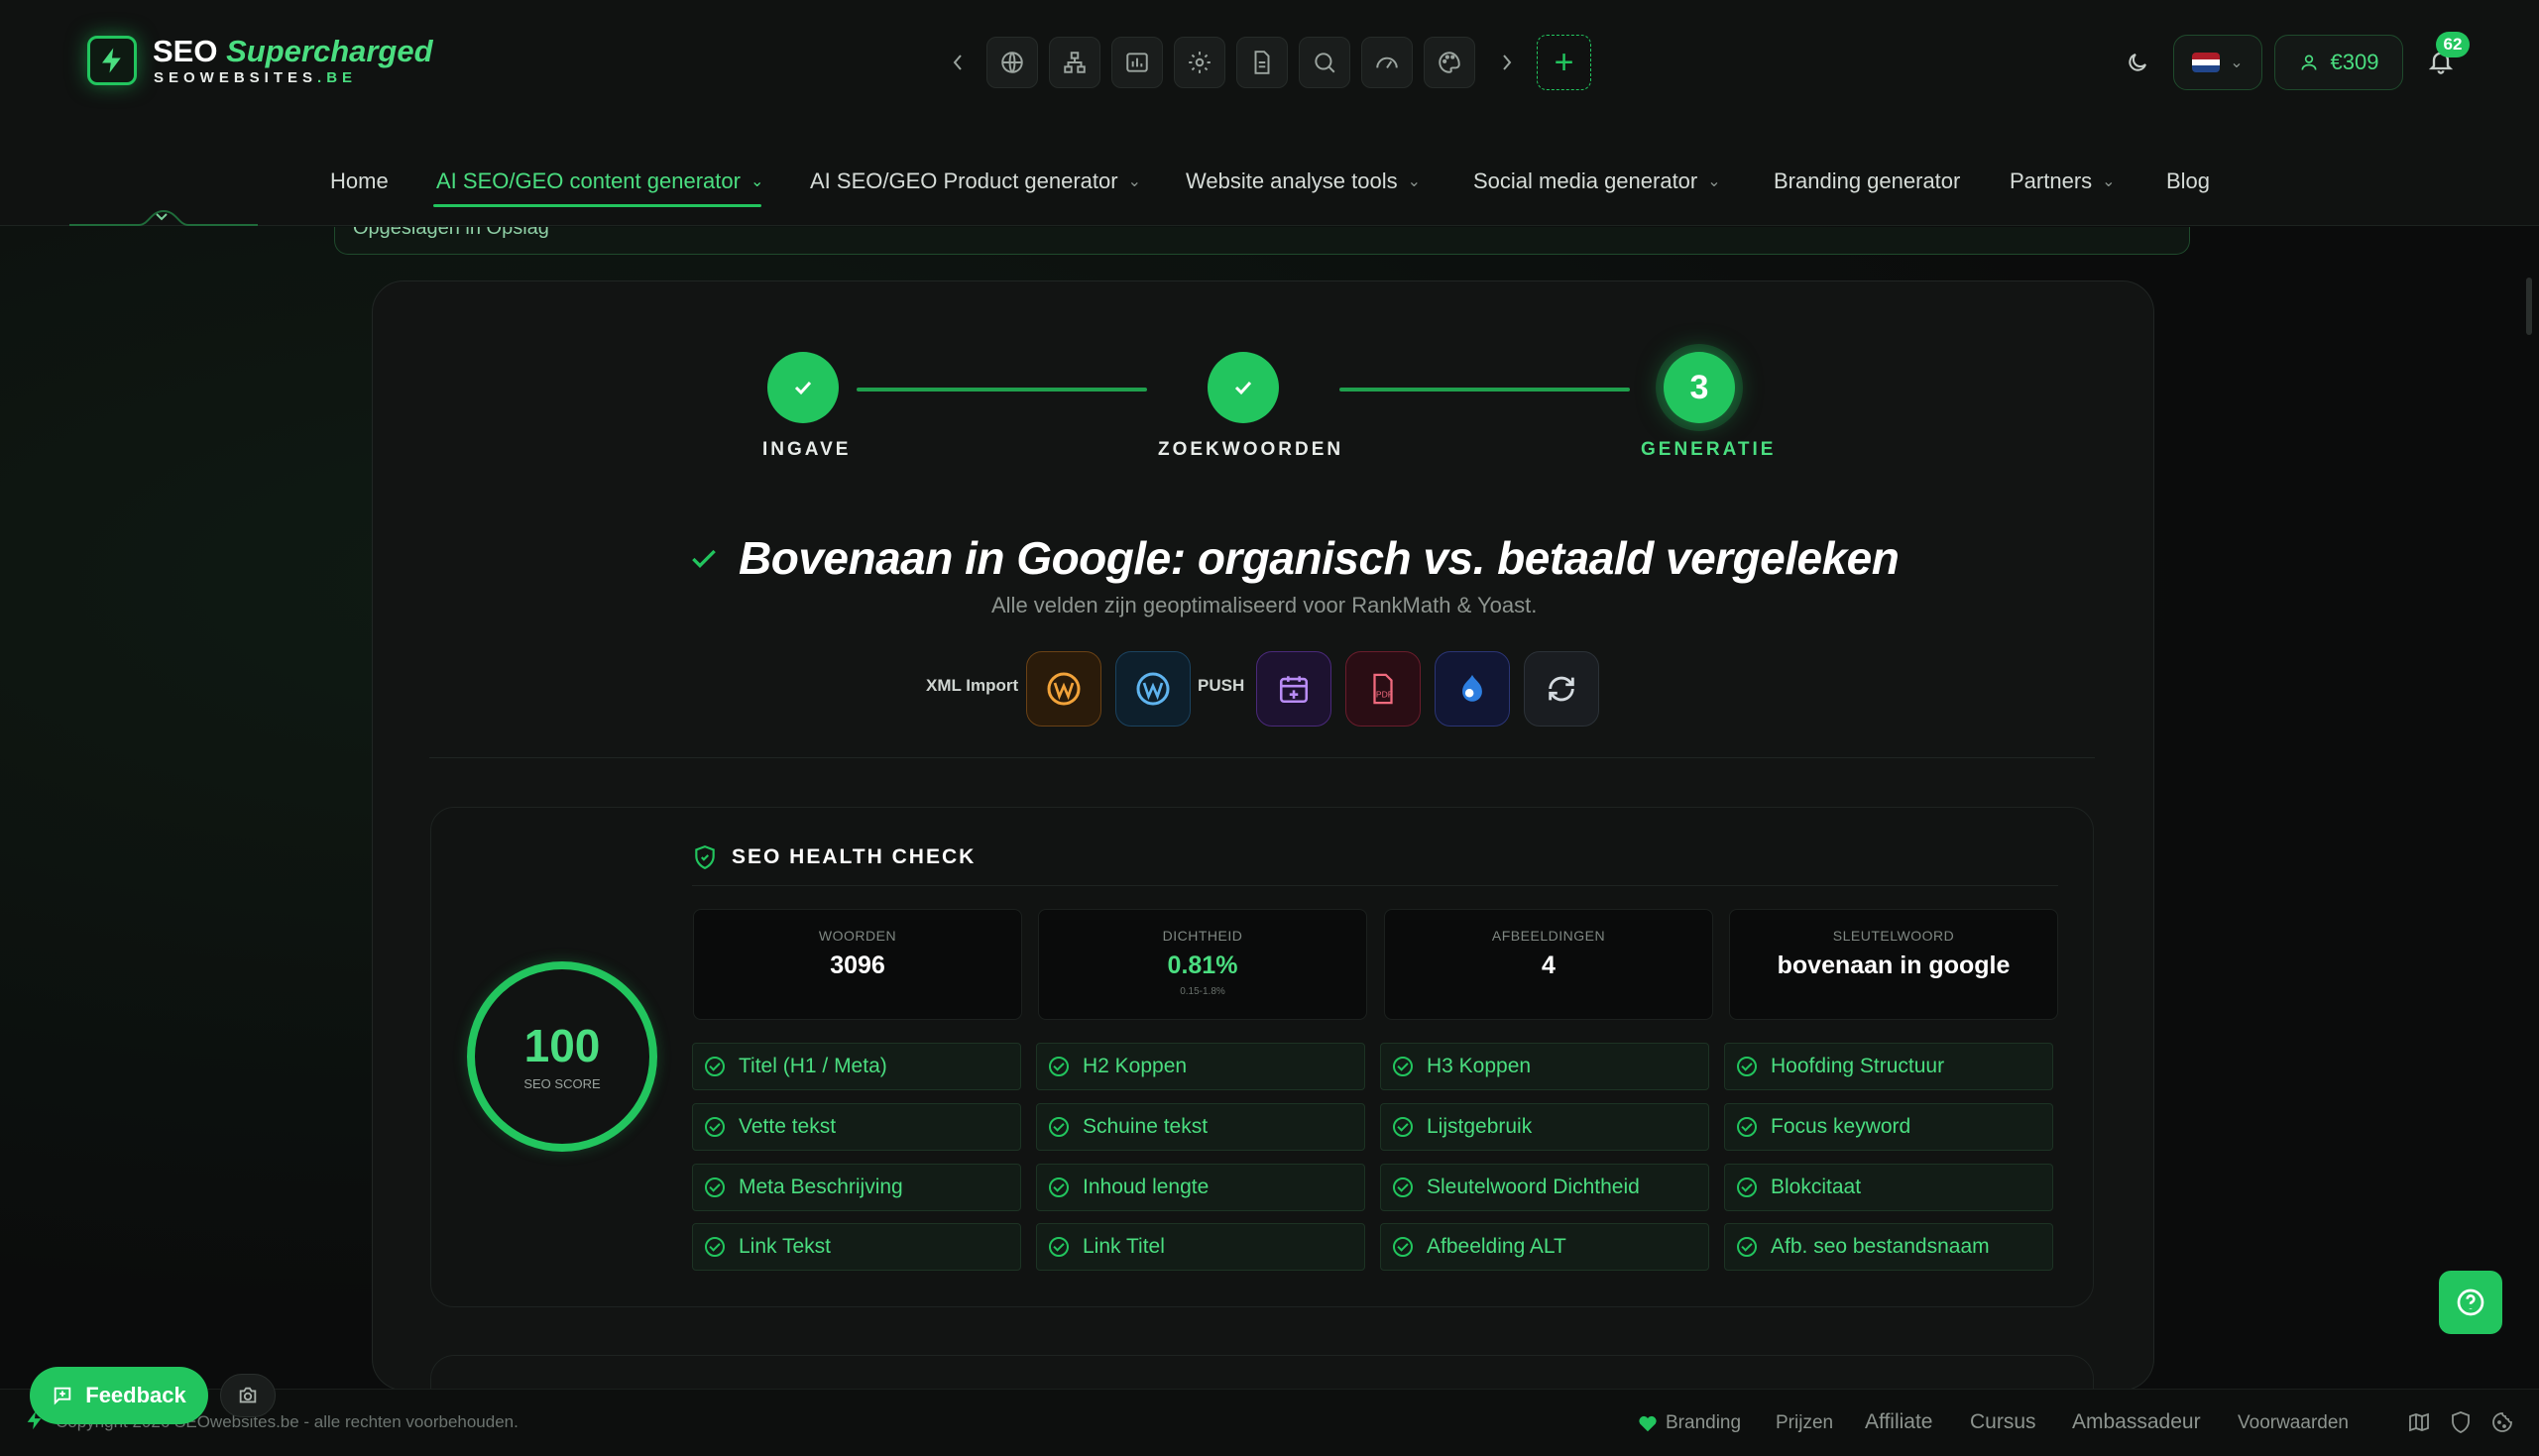  I want to click on check-item: Meta Beschrijving, so click(856, 1187).